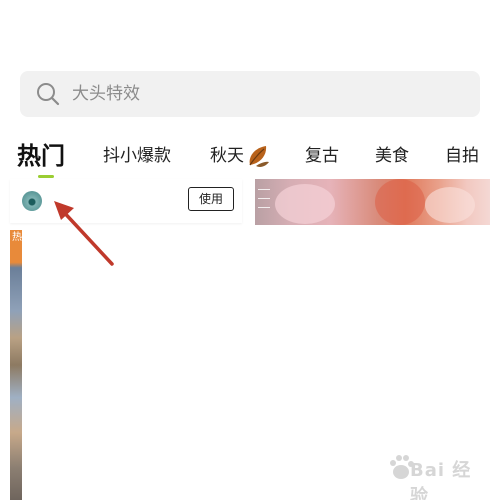 The image size is (500, 500). I want to click on tab-hot: 热门, so click(41, 156).